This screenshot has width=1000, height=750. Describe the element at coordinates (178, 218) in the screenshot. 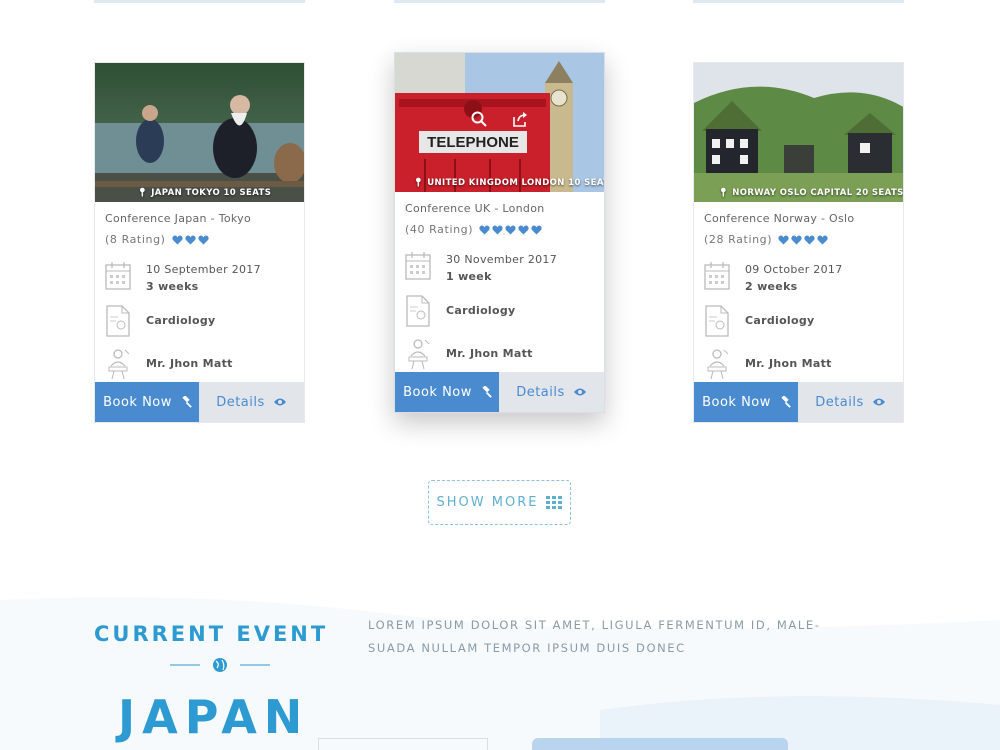

I see `card-title: Conference Japan - Tokyo` at that location.